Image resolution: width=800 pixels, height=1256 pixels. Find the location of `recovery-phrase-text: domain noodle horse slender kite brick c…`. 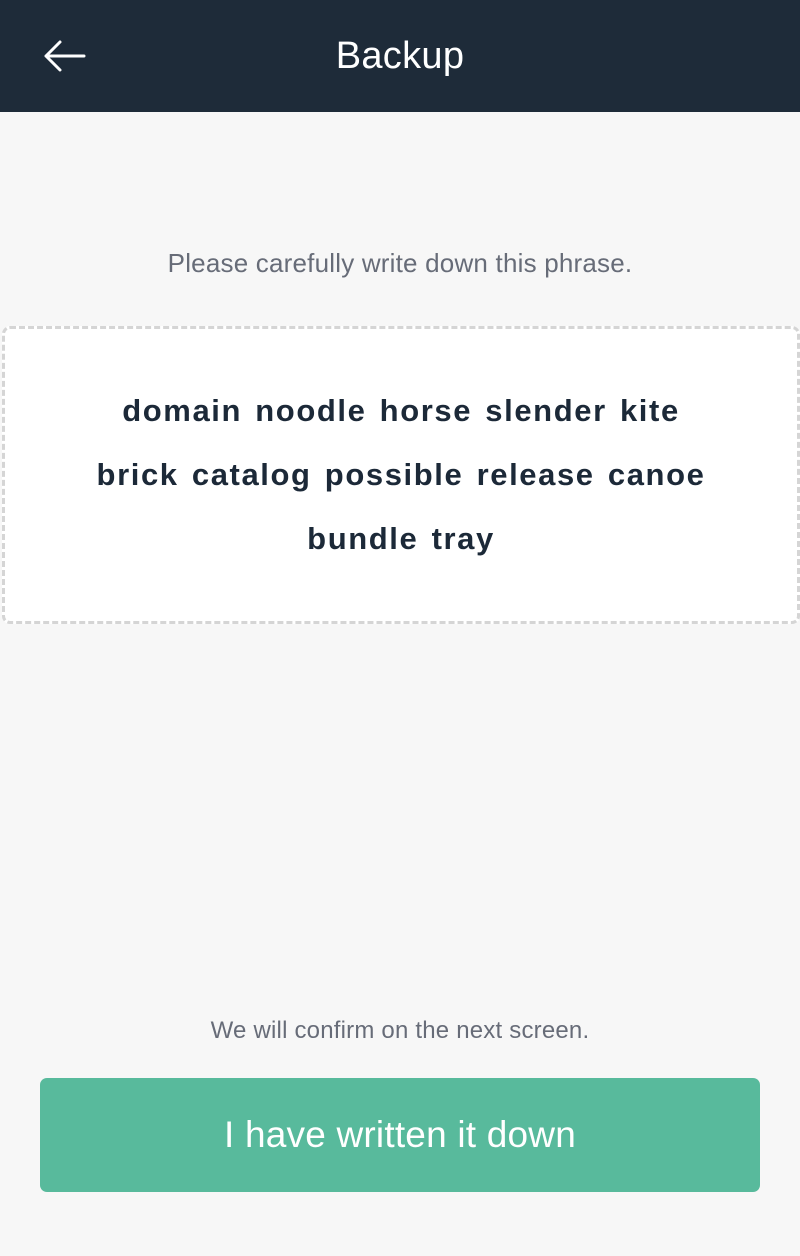

recovery-phrase-text: domain noodle horse slender kite brick c… is located at coordinates (401, 474).